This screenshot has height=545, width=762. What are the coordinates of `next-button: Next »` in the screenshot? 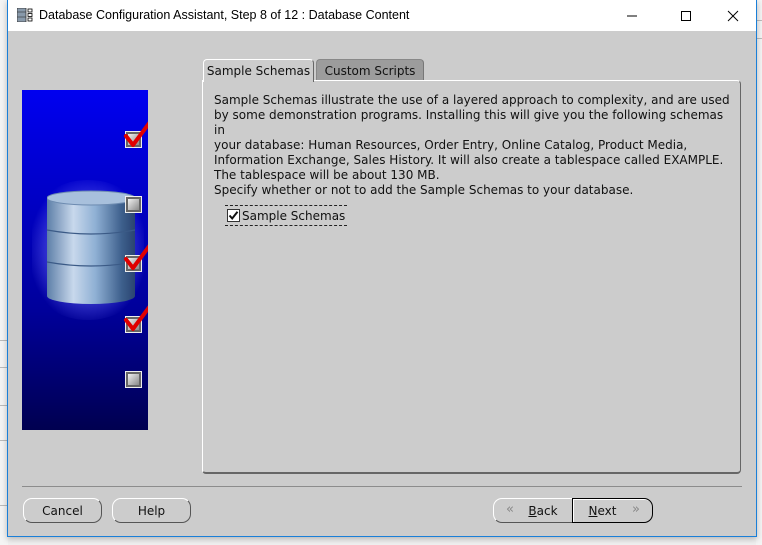 It's located at (612, 510).